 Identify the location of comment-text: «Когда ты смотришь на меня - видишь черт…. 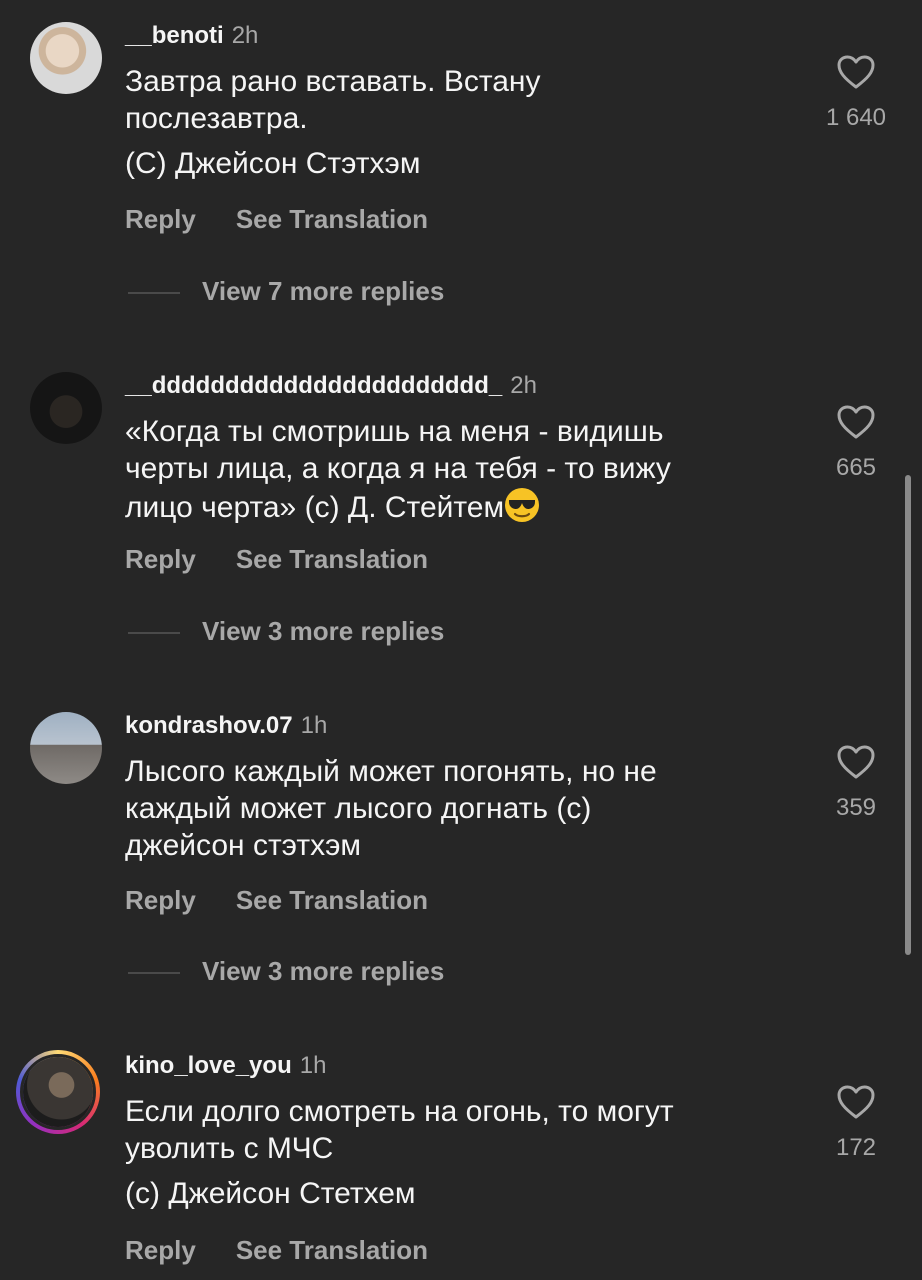
(455, 469).